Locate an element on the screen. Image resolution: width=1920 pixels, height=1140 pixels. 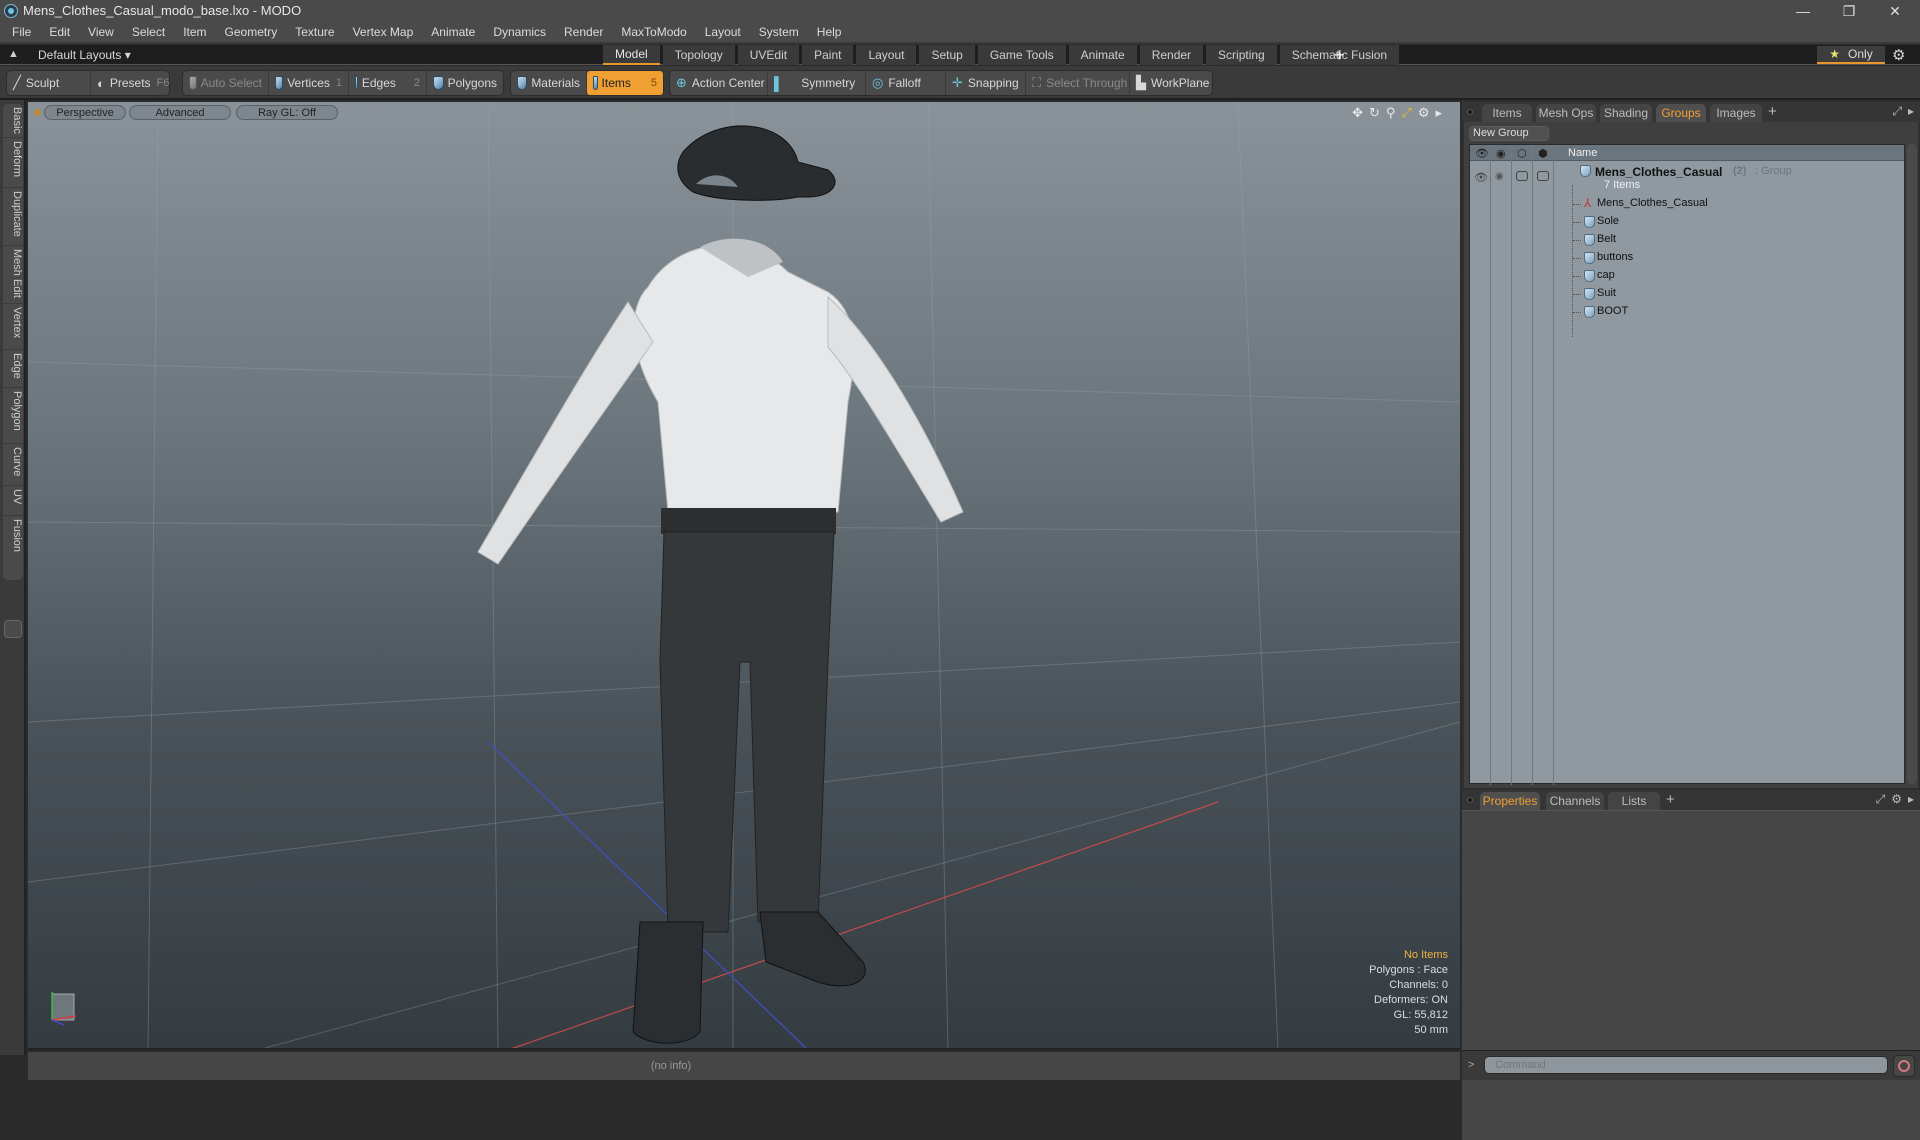
menu-help: Help is located at coordinates (829, 32).